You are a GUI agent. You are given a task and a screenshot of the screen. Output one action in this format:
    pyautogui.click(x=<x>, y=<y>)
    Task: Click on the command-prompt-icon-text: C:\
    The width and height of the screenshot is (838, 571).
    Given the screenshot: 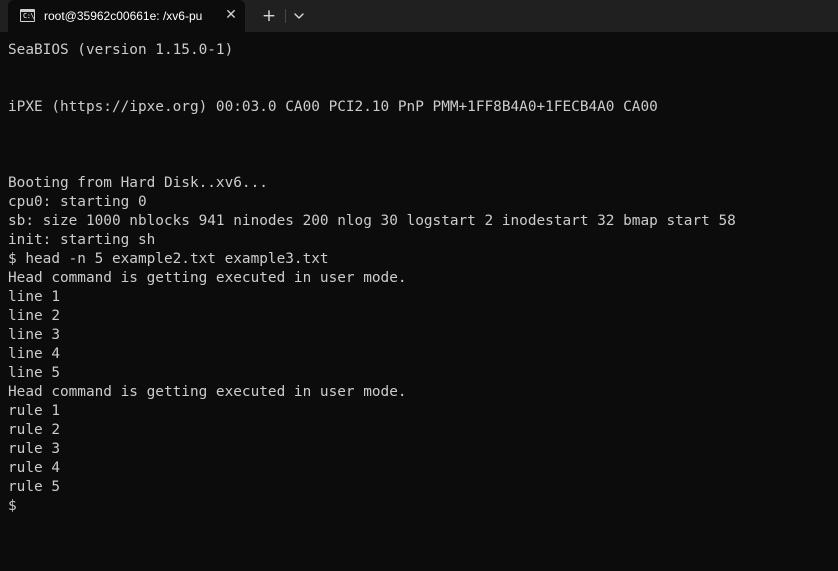 What is the action you would take?
    pyautogui.click(x=29, y=16)
    